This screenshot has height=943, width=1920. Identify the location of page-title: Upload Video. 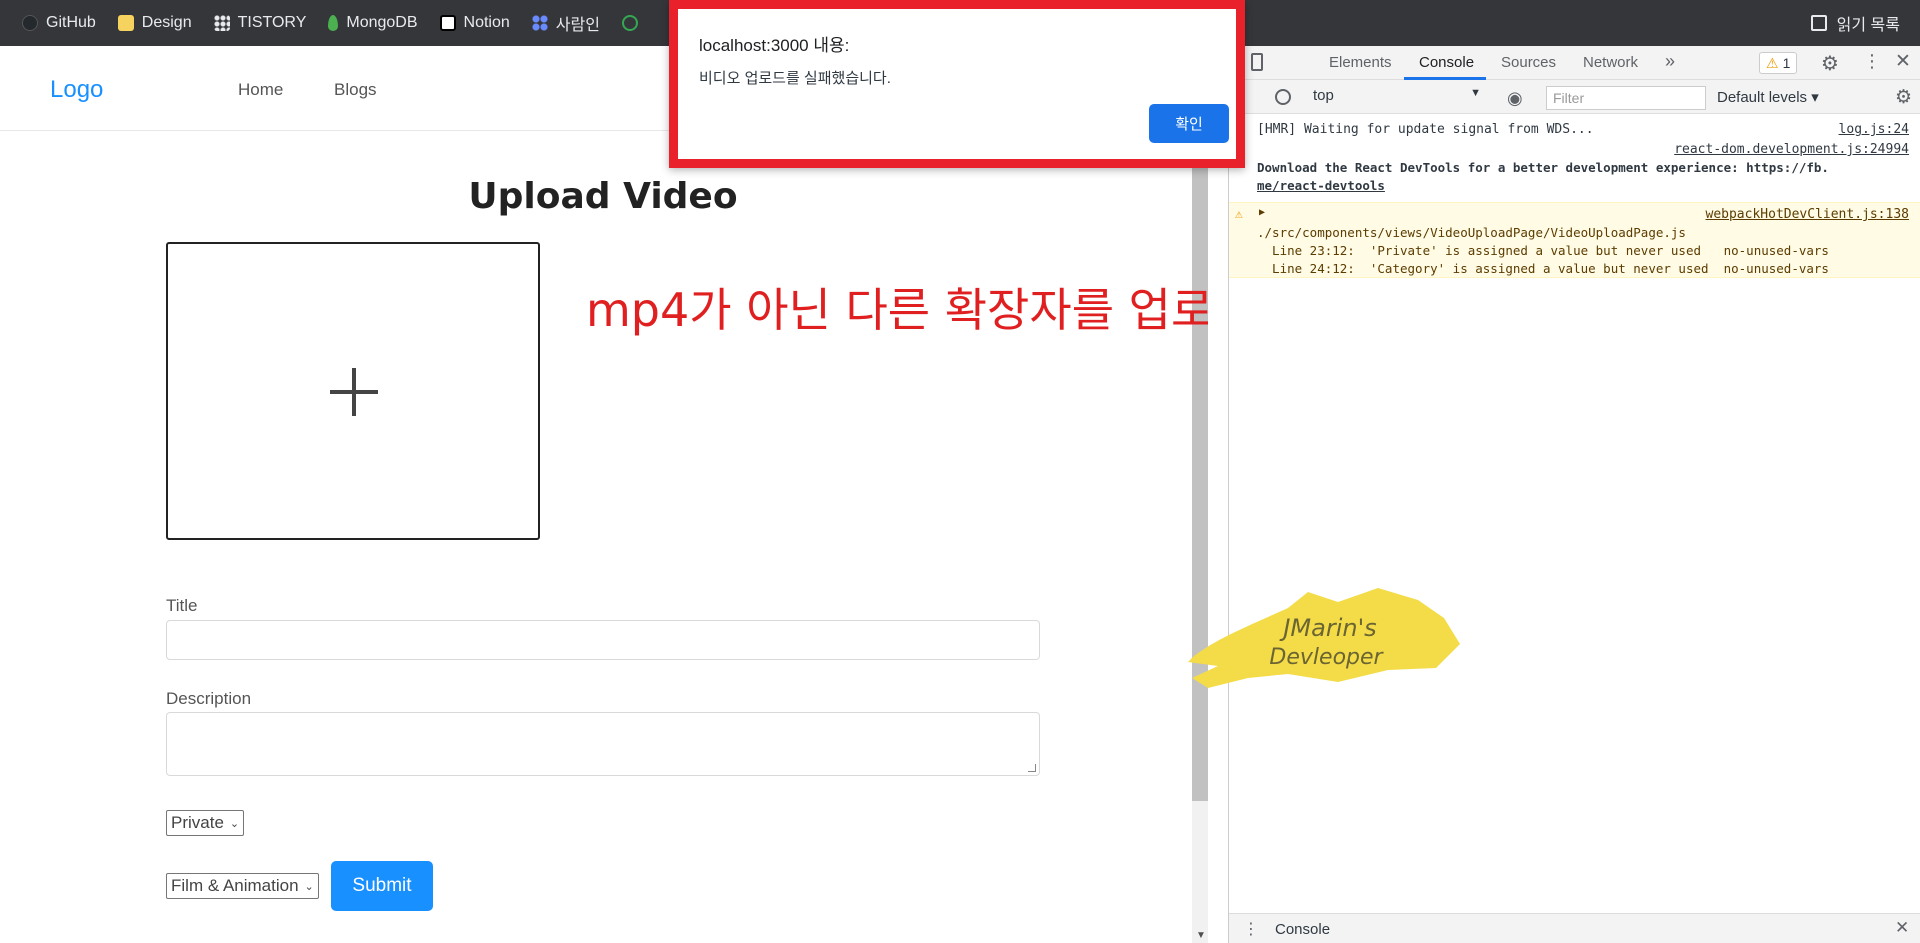
(603, 196).